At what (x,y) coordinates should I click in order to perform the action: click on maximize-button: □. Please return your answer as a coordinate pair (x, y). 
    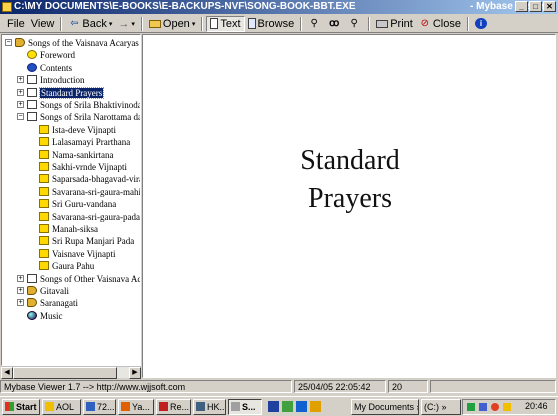
    Looking at the image, I should click on (535, 6).